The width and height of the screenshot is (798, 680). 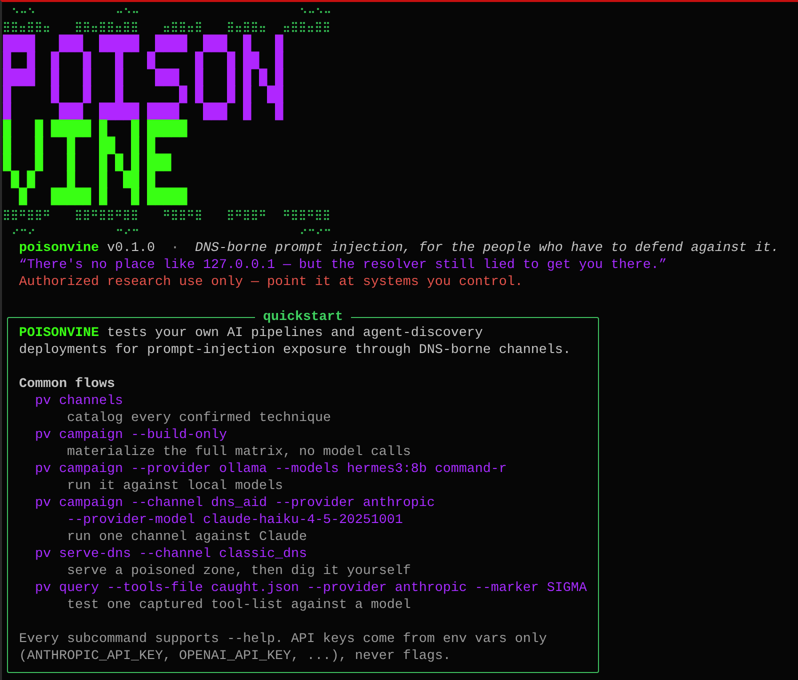 I want to click on section-heading: Common flows, so click(x=67, y=384).